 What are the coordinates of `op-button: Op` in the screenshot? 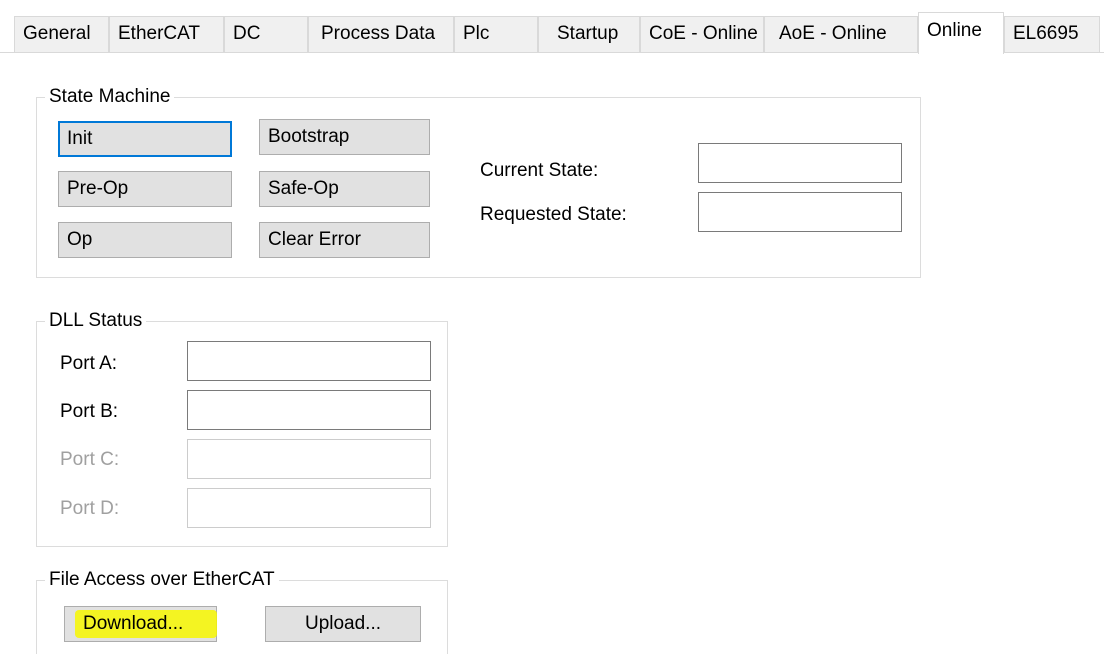 It's located at (145, 240).